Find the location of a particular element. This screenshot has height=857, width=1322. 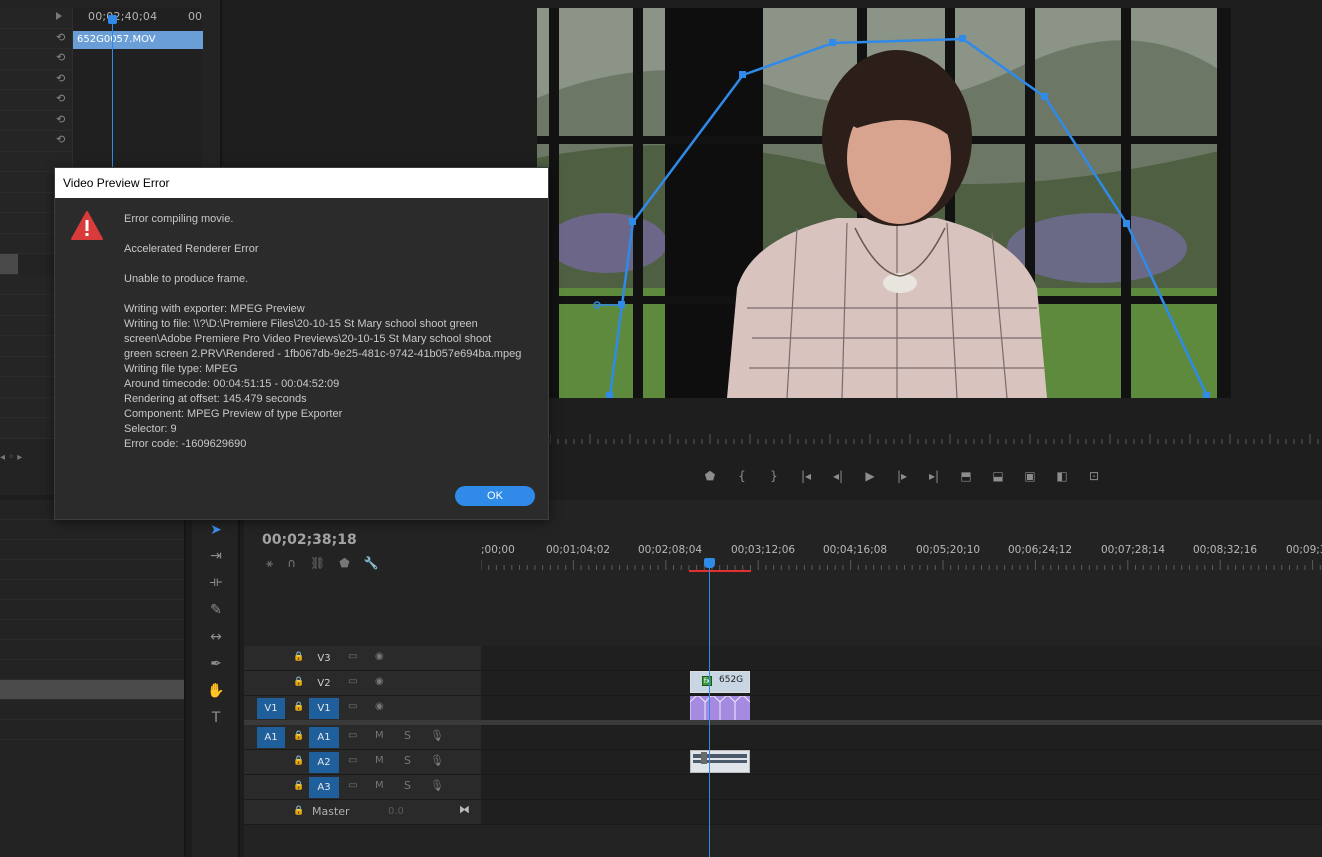

comparison-view-icon: ◧ is located at coordinates (1062, 476).